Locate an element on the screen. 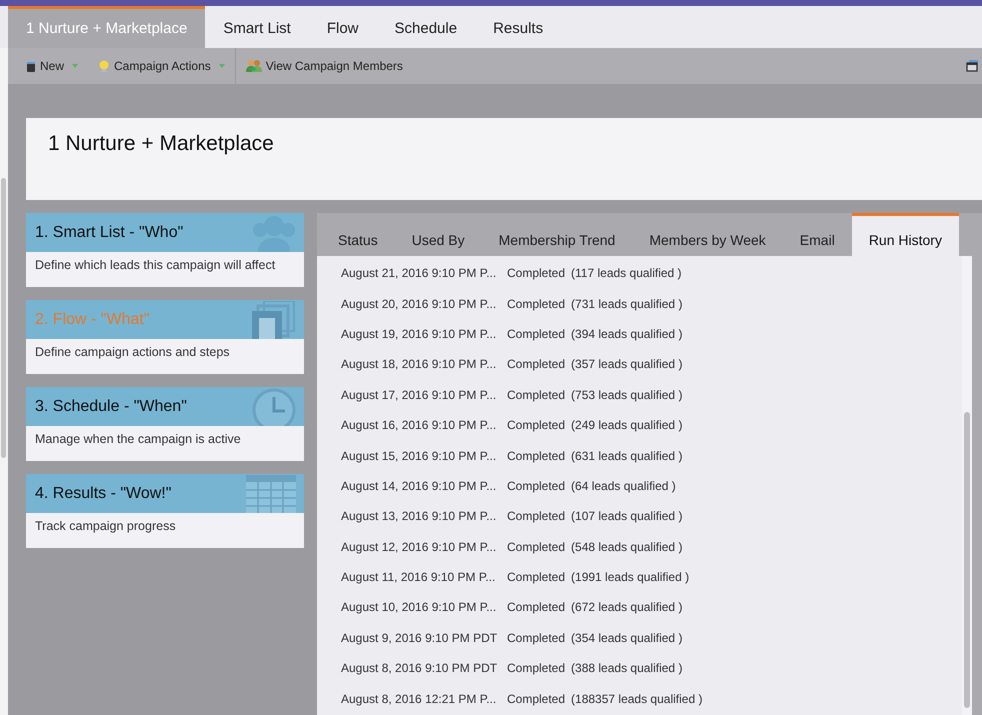  run-result: (64 leads qualified ) is located at coordinates (623, 485).